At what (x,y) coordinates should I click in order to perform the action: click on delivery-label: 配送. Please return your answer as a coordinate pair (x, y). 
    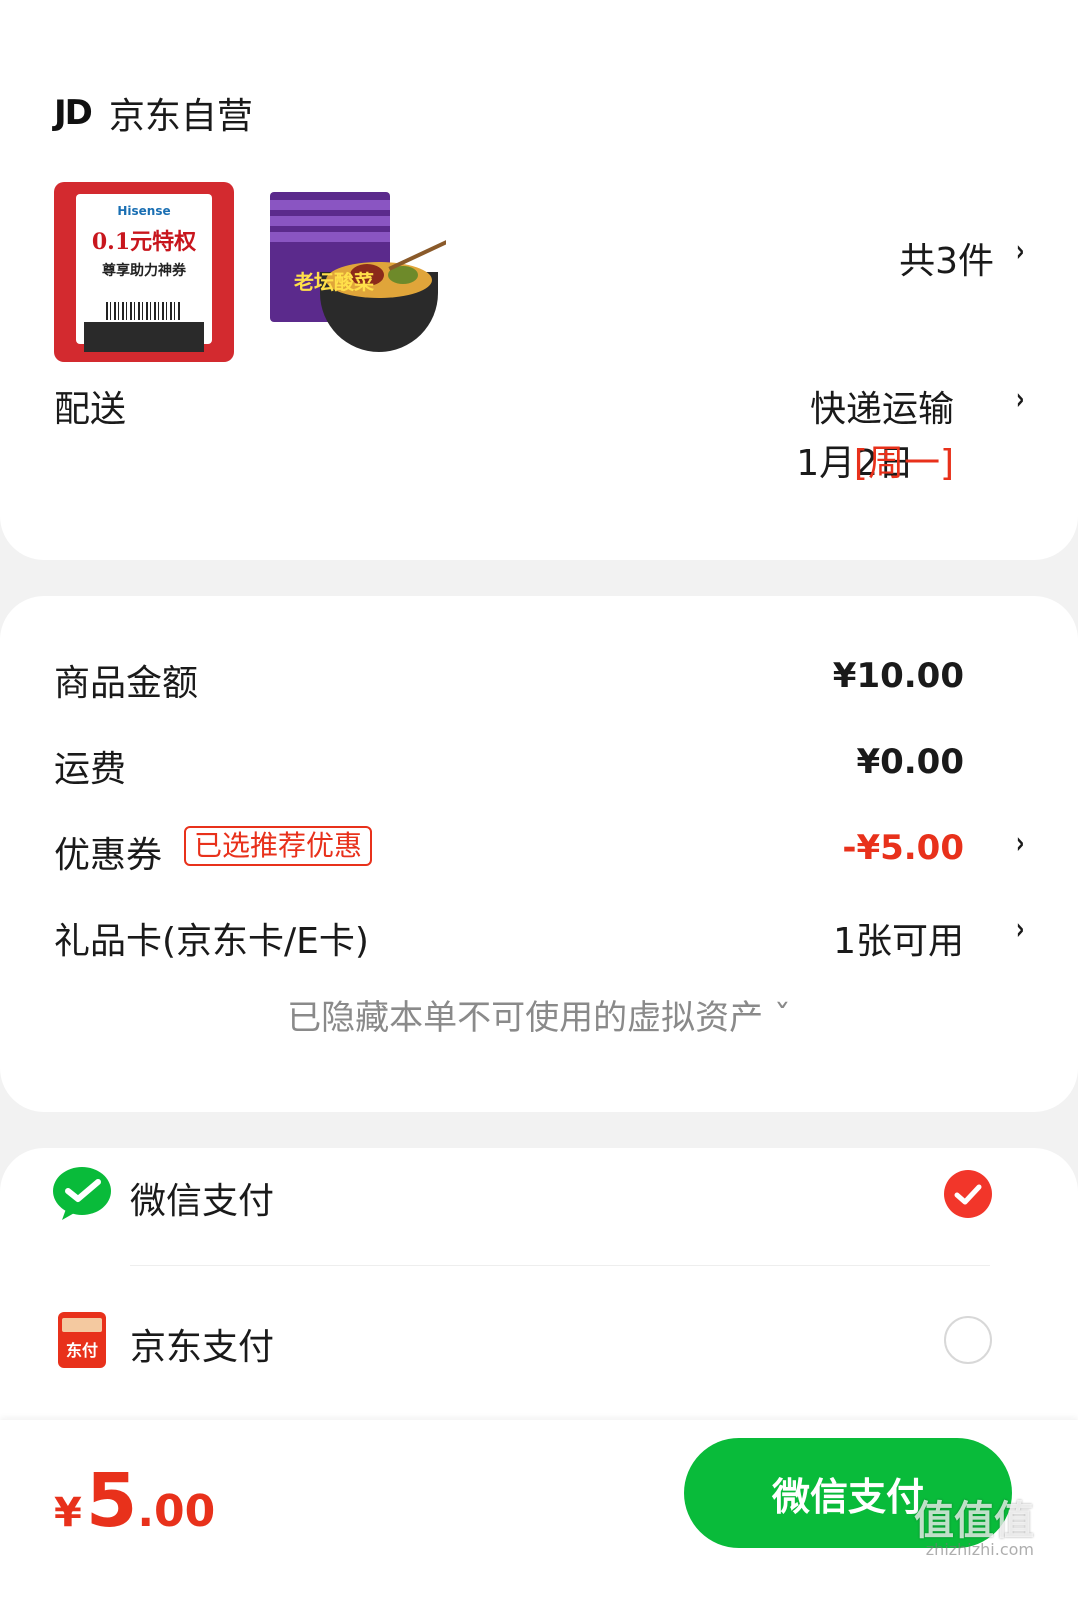
    Looking at the image, I should click on (90, 409).